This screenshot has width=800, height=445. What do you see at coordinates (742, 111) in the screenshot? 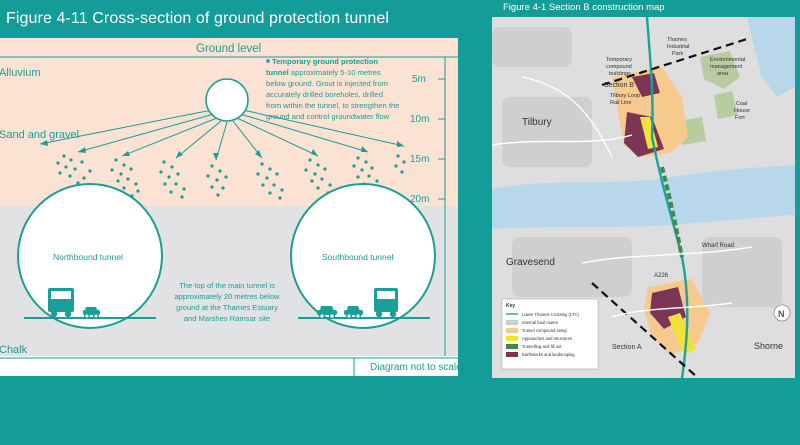
I see `label-coalhouse-2: House` at bounding box center [742, 111].